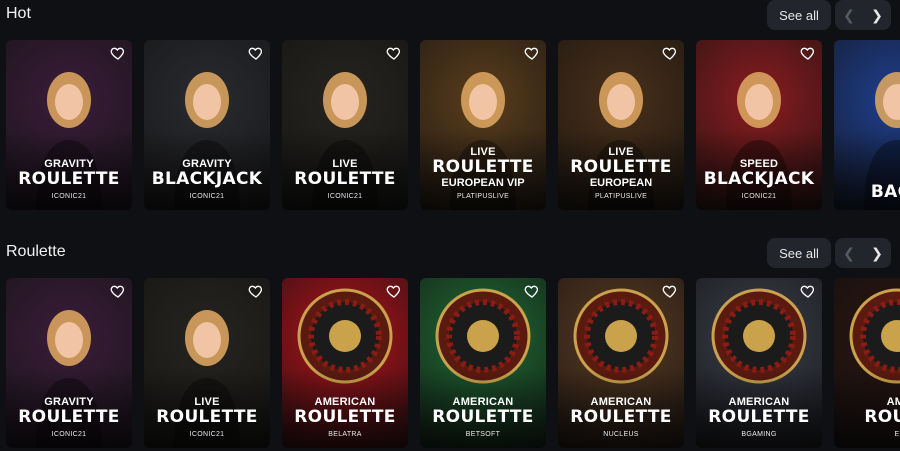 Image resolution: width=900 pixels, height=451 pixels. Describe the element at coordinates (621, 434) in the screenshot. I see `card-provider: NUCLEUS` at that location.